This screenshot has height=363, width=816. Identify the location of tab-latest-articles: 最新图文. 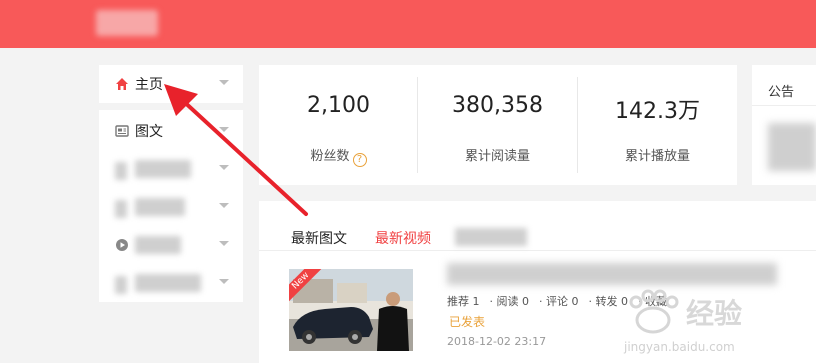
(319, 238).